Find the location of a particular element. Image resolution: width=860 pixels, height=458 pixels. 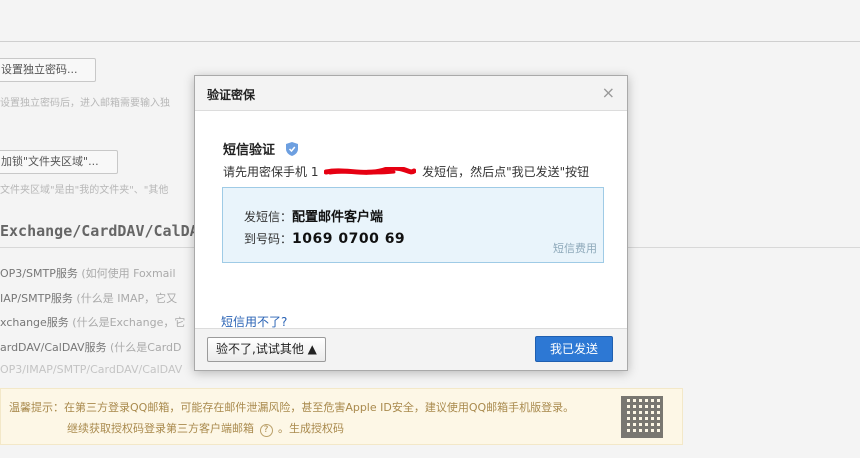

sms-fee-label: 短信费用 is located at coordinates (575, 248).